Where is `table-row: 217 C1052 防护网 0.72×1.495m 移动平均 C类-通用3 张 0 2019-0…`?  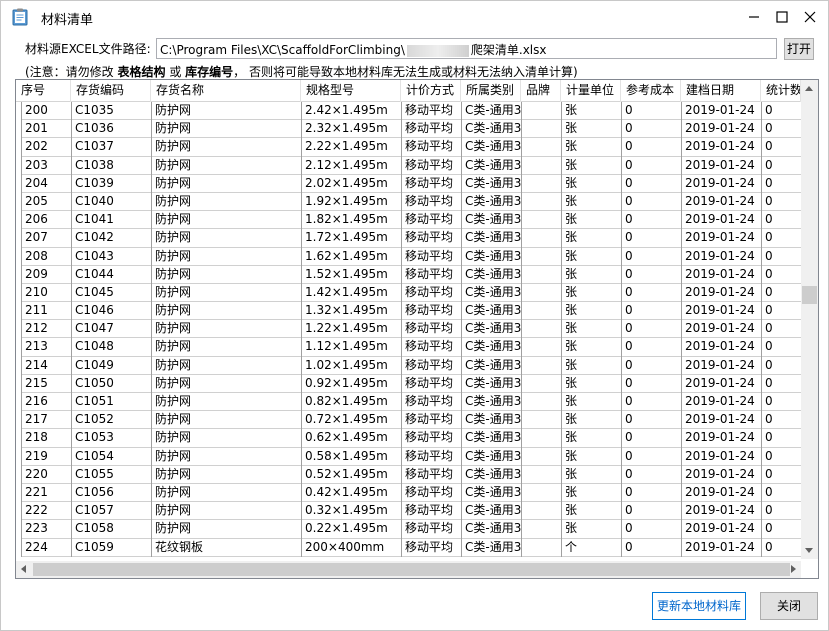 table-row: 217 C1052 防护网 0.72×1.495m 移动平均 C类-通用3 张 0 2019-0… is located at coordinates (411, 420).